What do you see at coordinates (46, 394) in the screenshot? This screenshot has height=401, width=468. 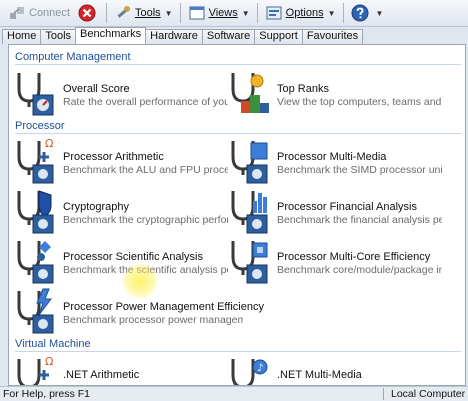 I see `status-help-text: For Help, press F1` at bounding box center [46, 394].